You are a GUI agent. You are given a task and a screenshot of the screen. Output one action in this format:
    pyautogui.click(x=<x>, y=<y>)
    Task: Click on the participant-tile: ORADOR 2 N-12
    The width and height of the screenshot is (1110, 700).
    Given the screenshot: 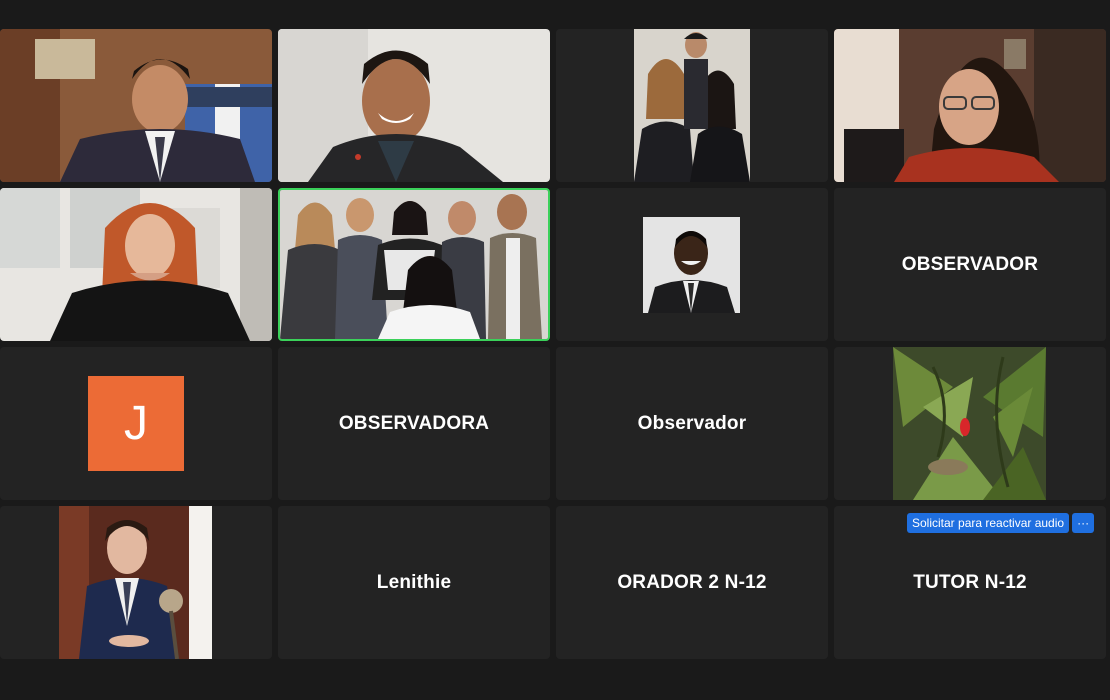 What is the action you would take?
    pyautogui.click(x=692, y=582)
    